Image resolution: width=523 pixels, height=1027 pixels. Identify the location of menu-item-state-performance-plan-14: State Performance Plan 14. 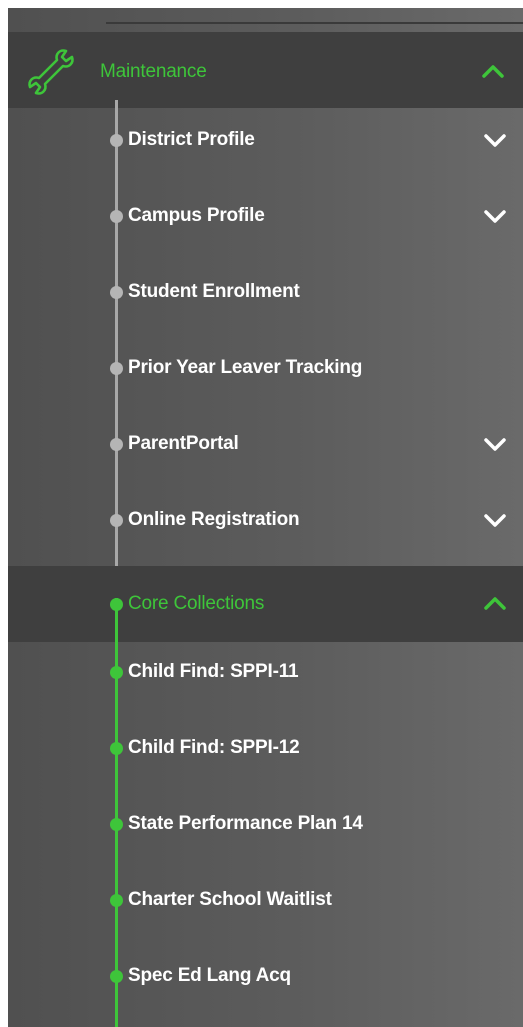
(265, 825).